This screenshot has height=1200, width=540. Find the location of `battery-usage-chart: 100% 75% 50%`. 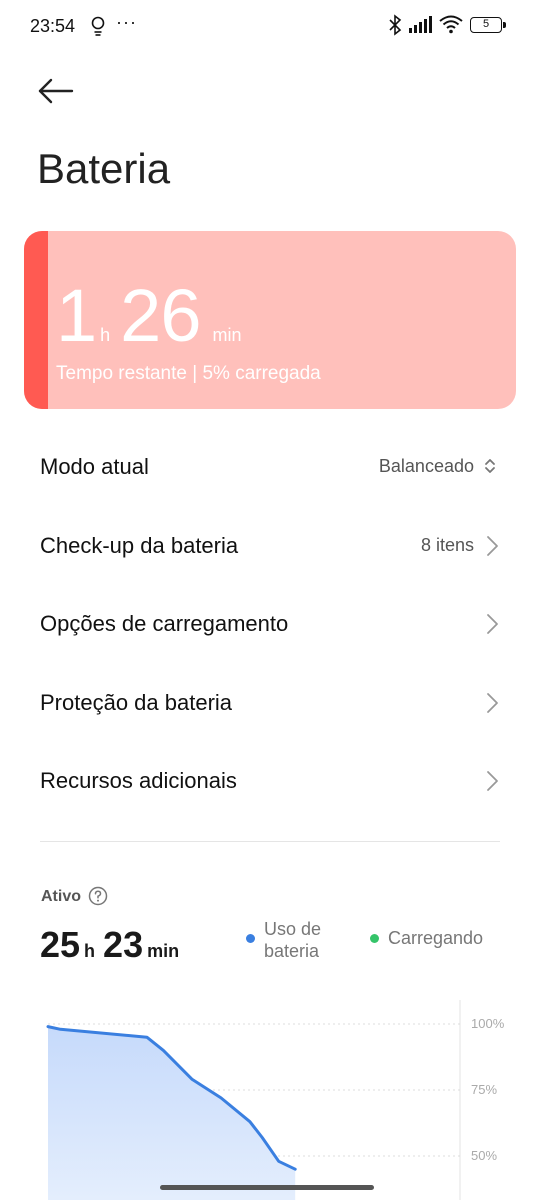

battery-usage-chart: 100% 75% 50% is located at coordinates (275, 1100).